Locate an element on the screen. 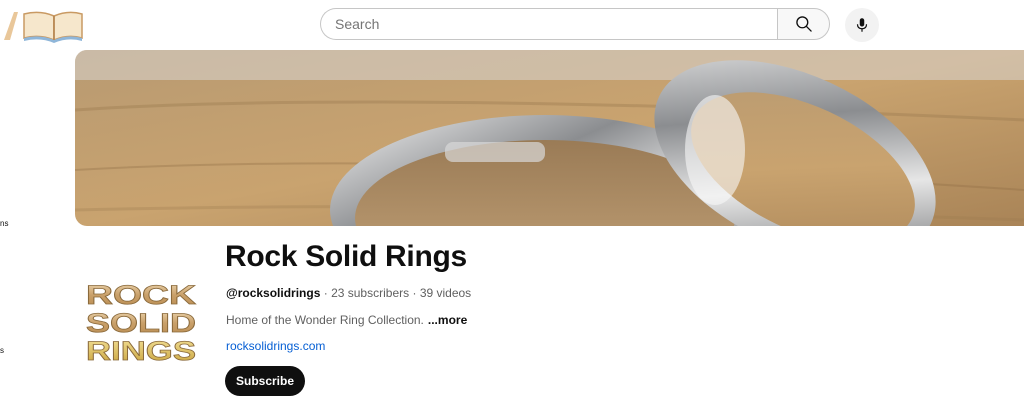  microphone-icon is located at coordinates (862, 25).